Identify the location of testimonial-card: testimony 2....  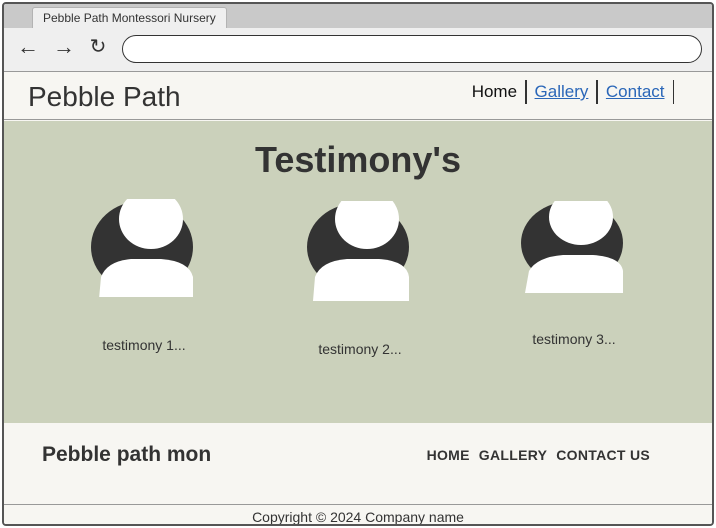
(360, 279).